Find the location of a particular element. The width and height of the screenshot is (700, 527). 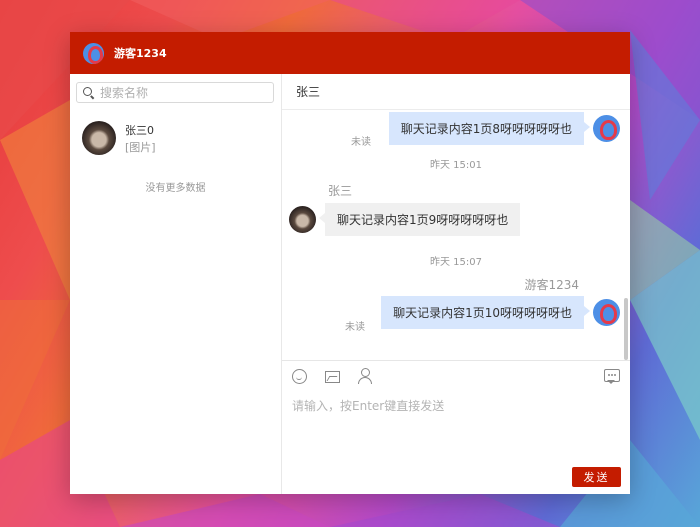

contact-icon is located at coordinates (366, 376).